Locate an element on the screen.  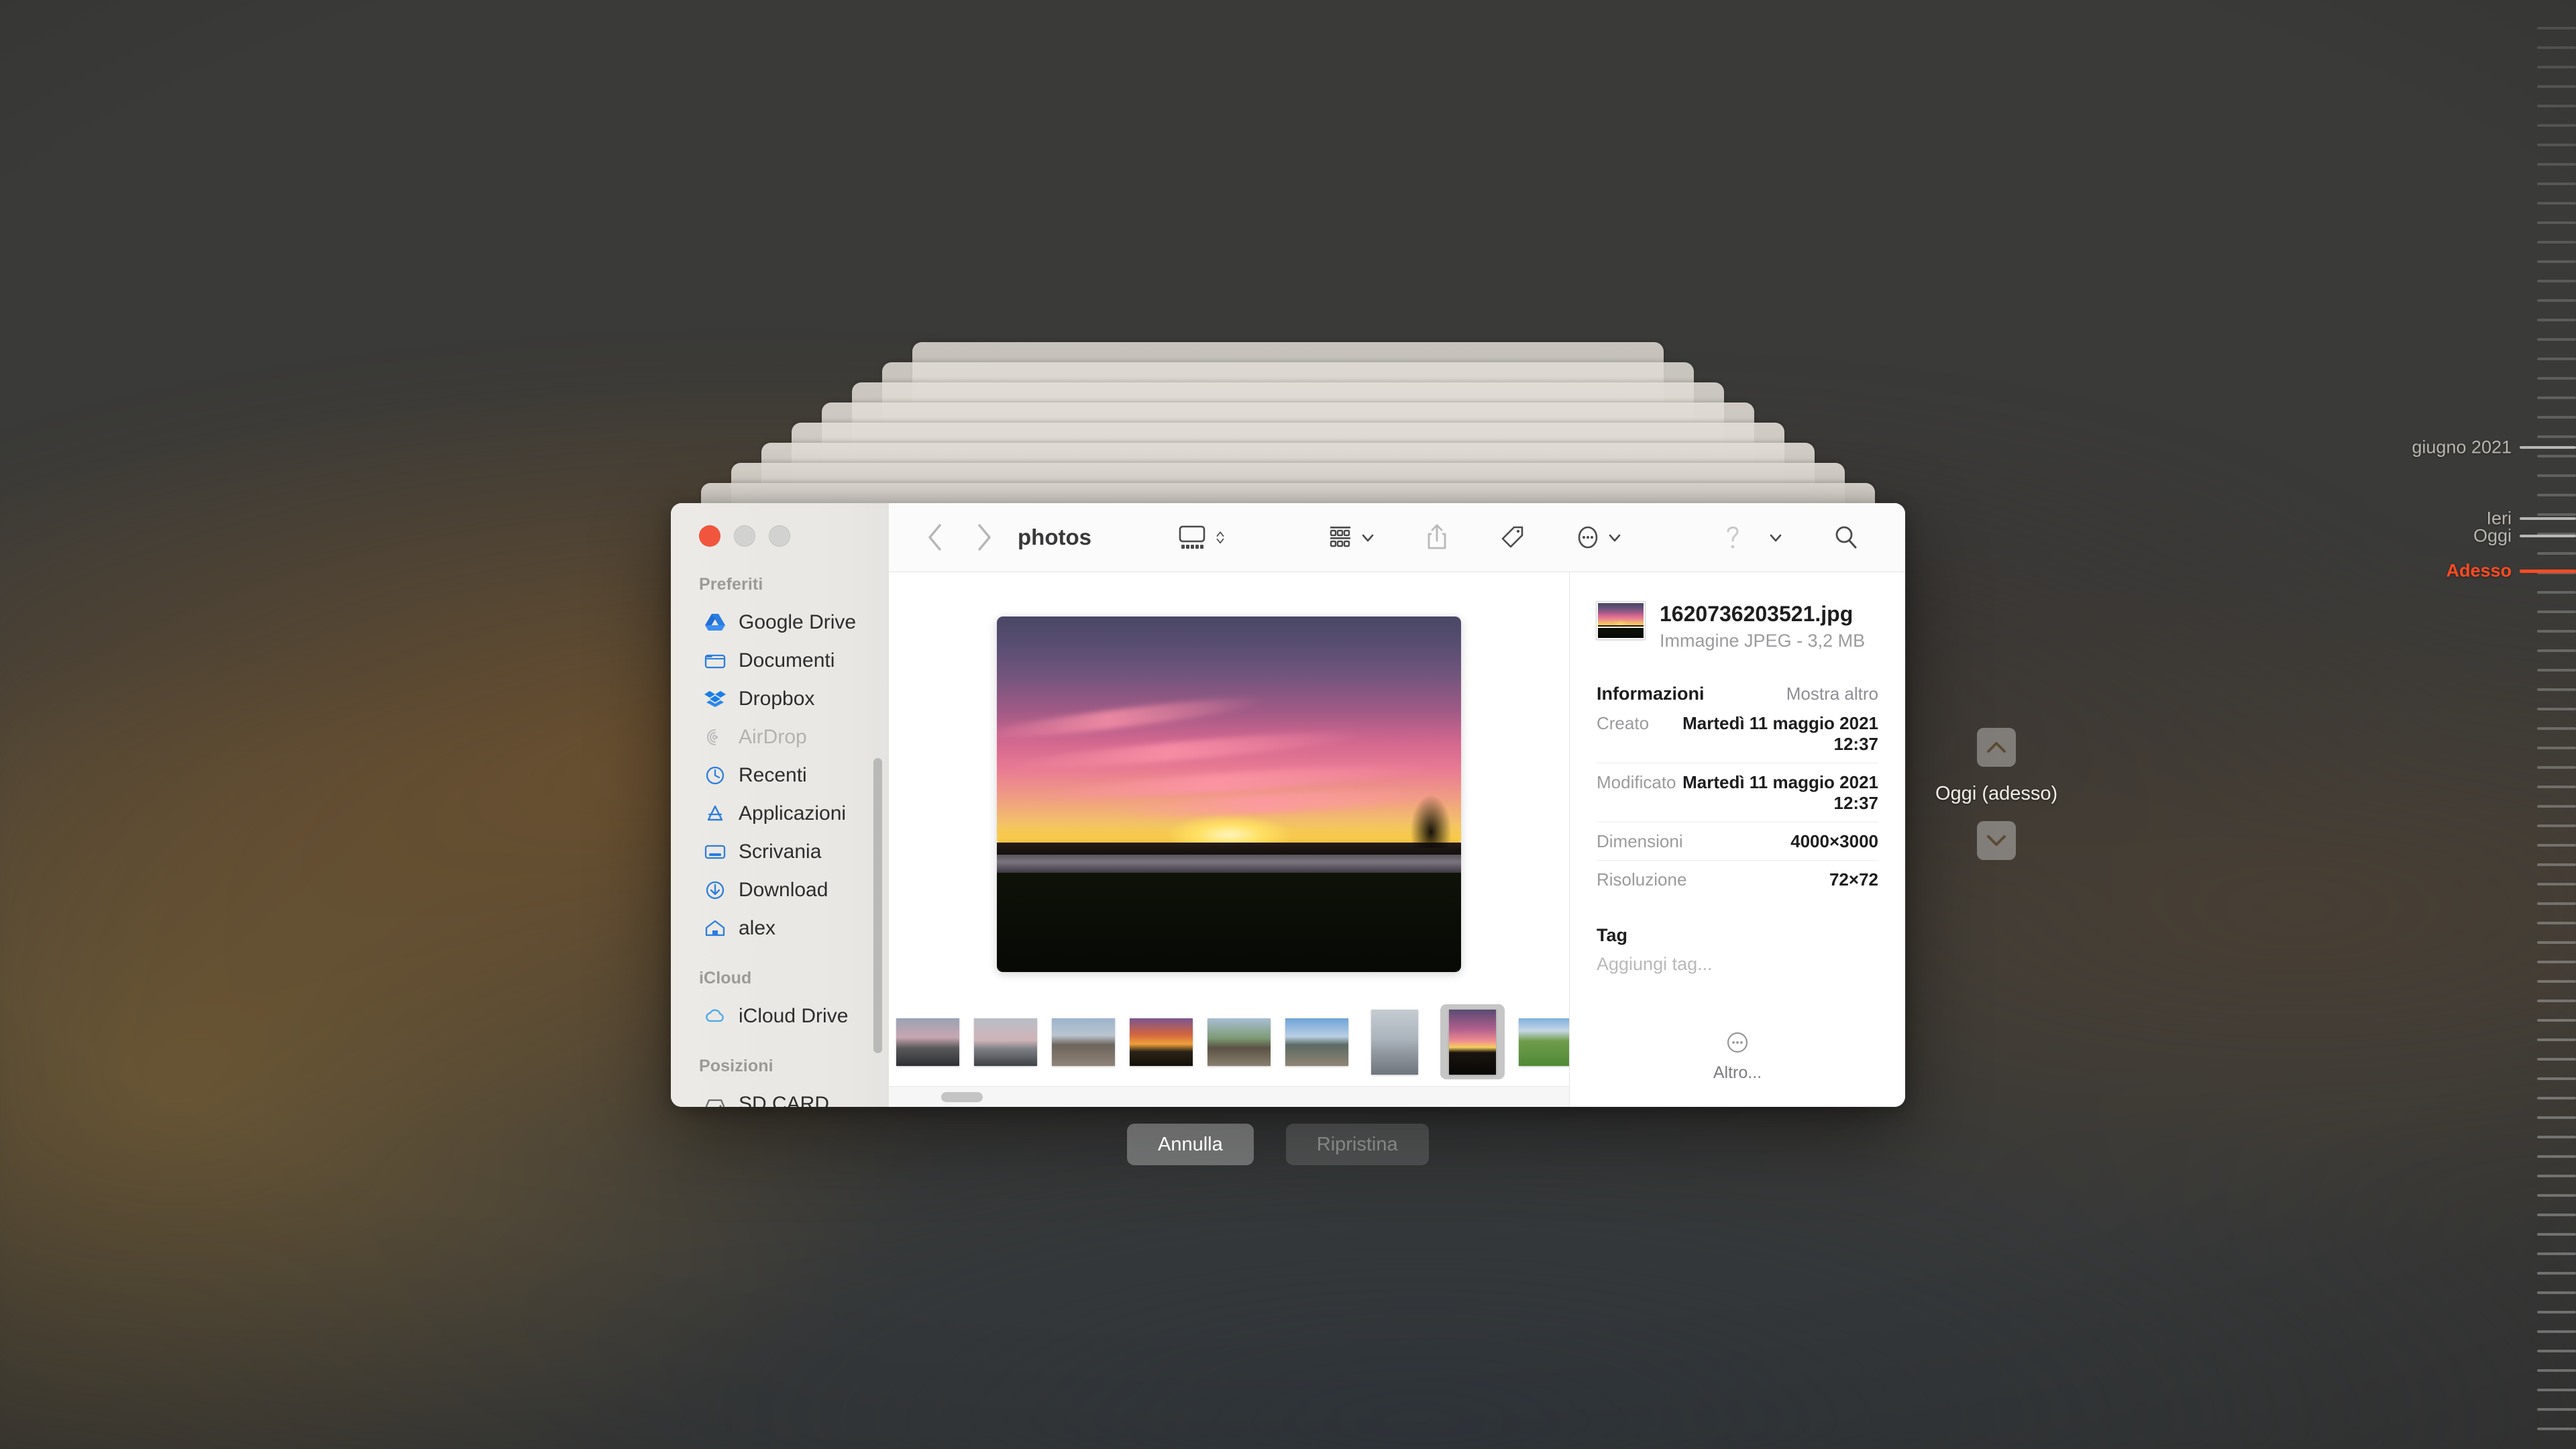
go-back-in-time-button is located at coordinates (1997, 747).